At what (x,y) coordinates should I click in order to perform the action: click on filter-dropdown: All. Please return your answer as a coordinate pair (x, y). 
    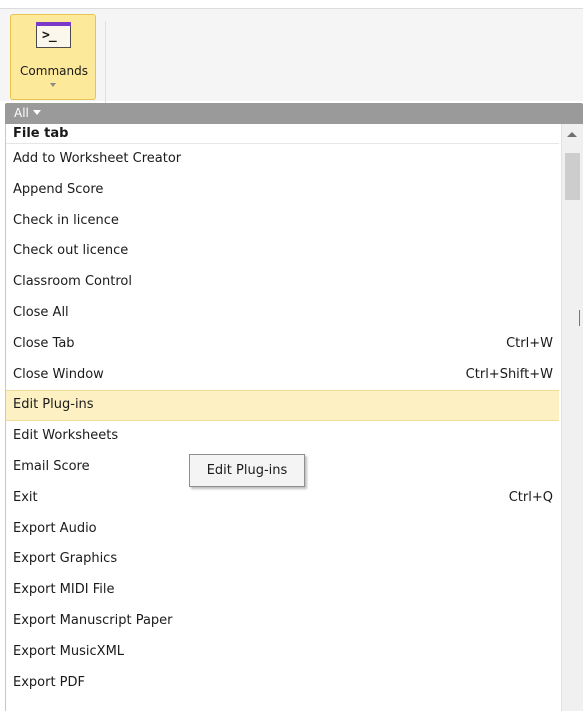
    Looking at the image, I should click on (27, 113).